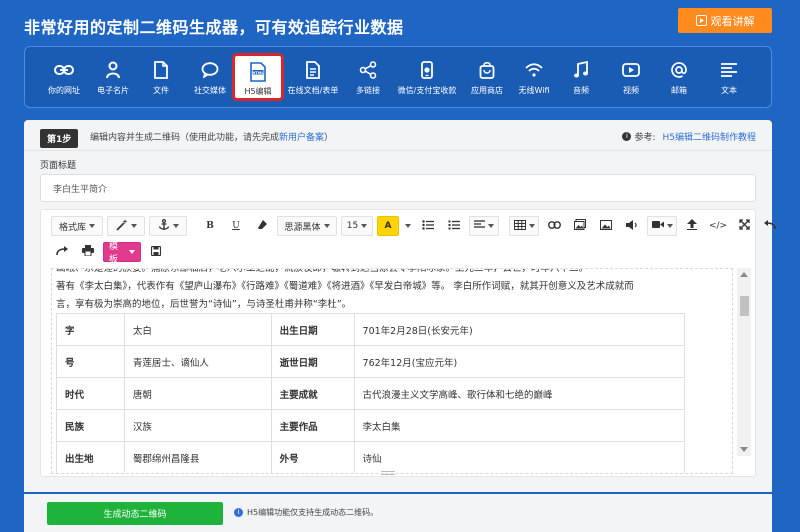 Image resolution: width=800 pixels, height=532 pixels. Describe the element at coordinates (744, 306) in the screenshot. I see `scrollbar-thumb` at that location.